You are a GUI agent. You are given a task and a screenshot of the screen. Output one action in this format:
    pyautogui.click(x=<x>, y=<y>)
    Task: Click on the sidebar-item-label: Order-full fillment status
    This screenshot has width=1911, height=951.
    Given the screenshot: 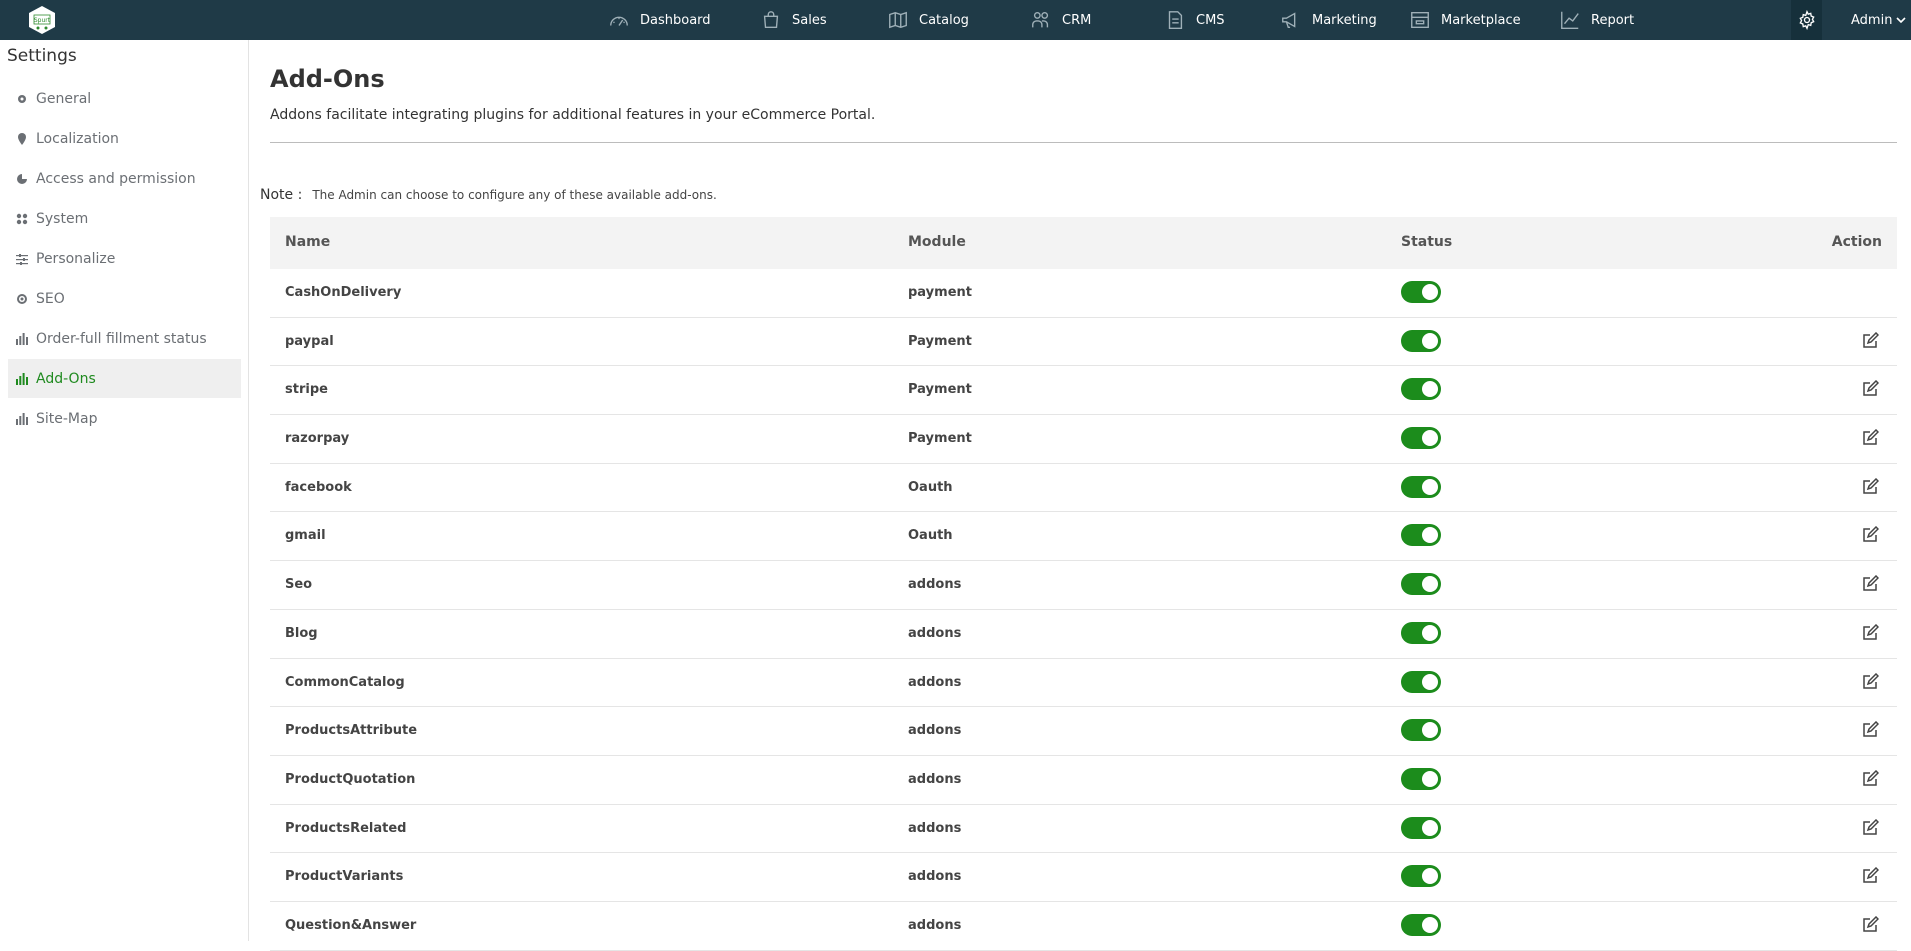 What is the action you would take?
    pyautogui.click(x=121, y=338)
    